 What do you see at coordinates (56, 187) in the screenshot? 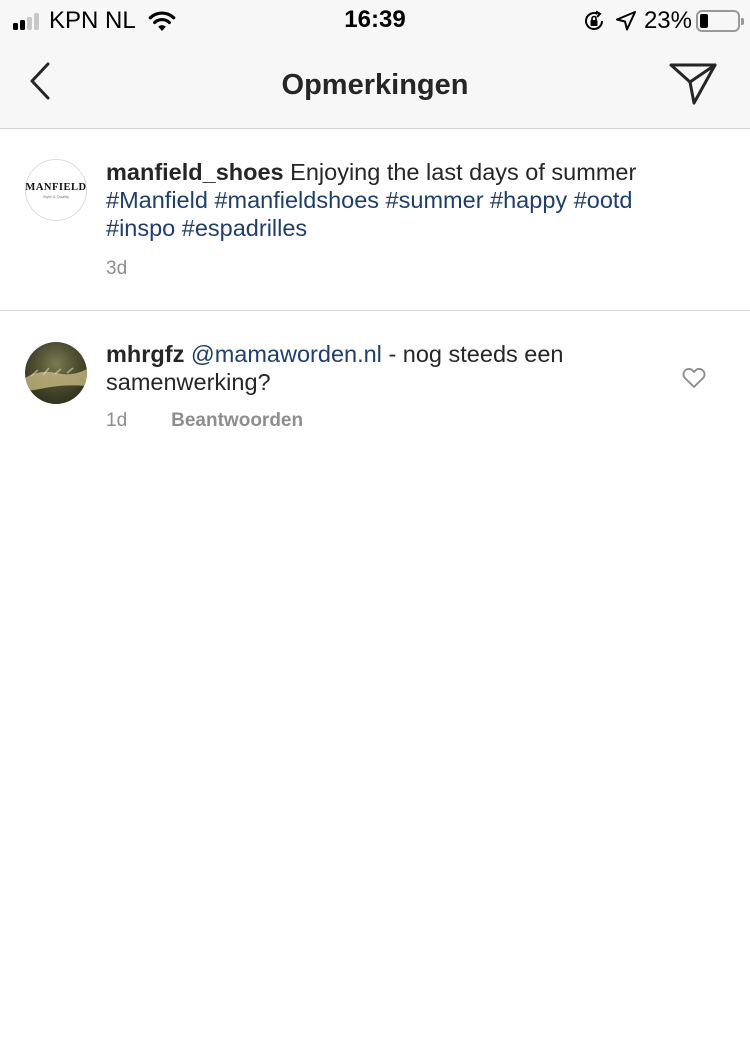
I see `brand-logo-text: MANFIELD` at bounding box center [56, 187].